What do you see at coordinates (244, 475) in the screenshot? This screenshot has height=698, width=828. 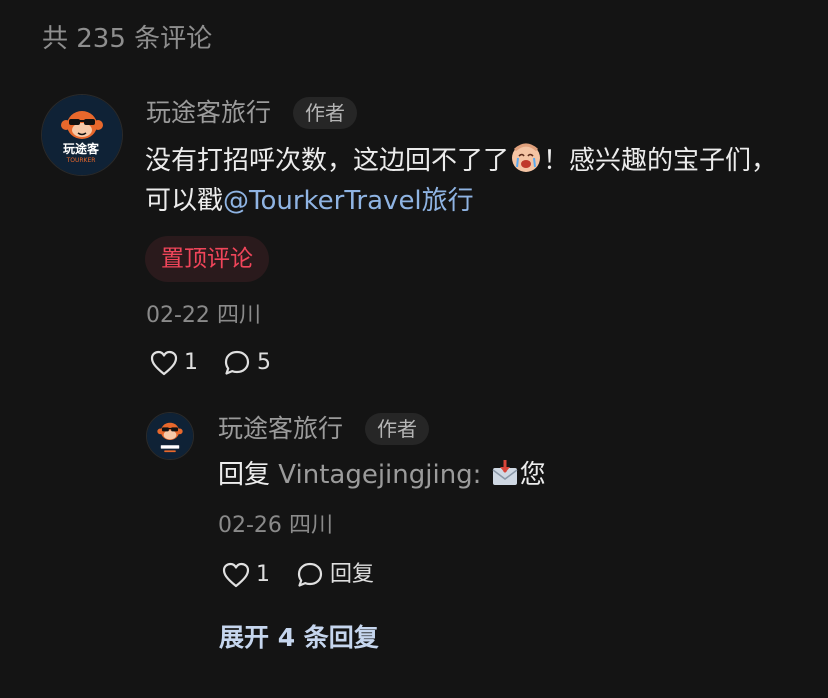 I see `reply-prefix: 回复` at bounding box center [244, 475].